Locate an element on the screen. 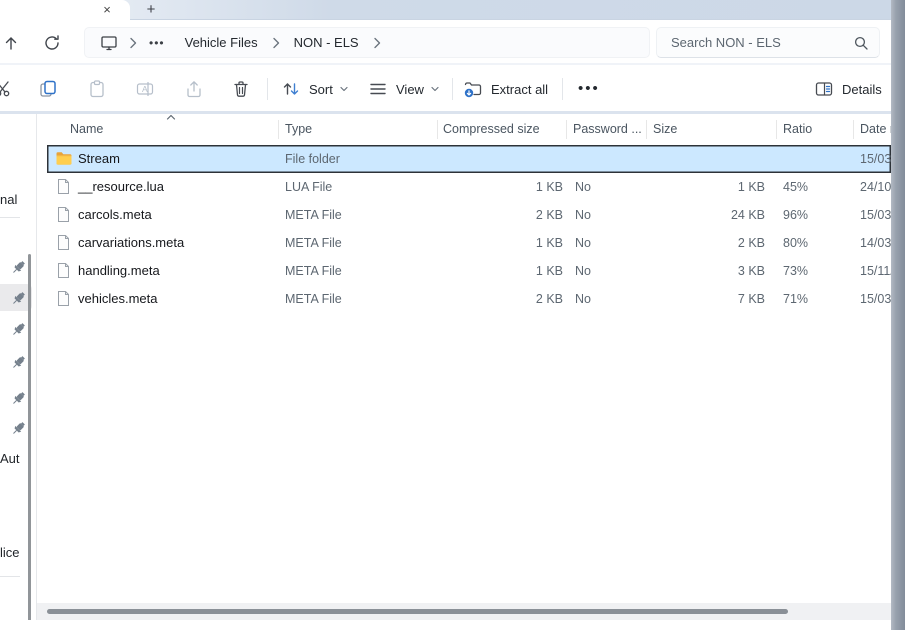 The image size is (905, 630). extract-all-button: Extract all is located at coordinates (505, 89).